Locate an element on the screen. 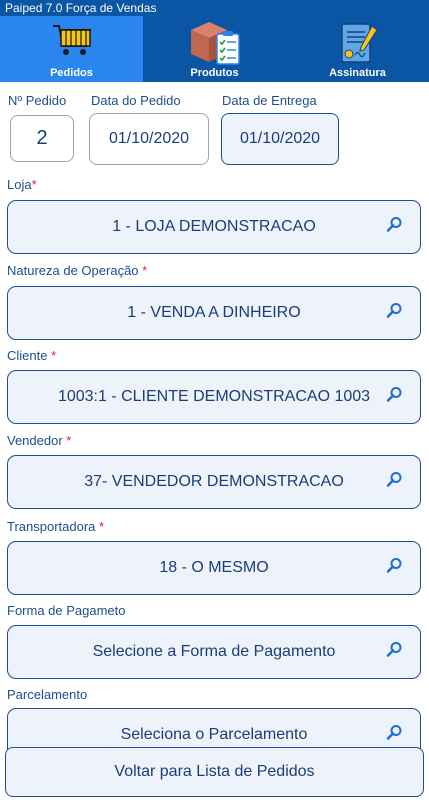  delivery-date-field: 01/10/2020 is located at coordinates (280, 139).